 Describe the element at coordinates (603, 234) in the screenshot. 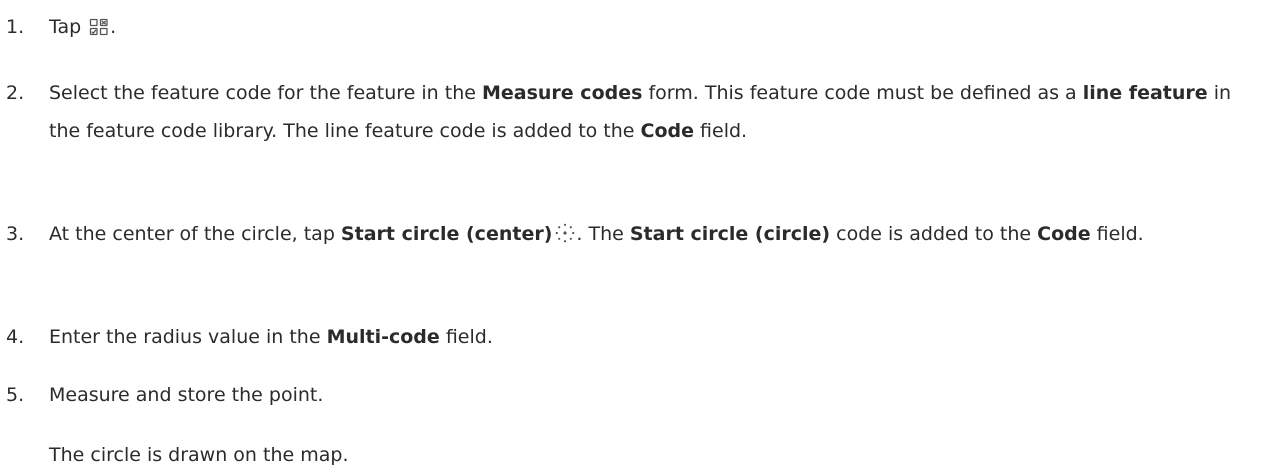

I see `step-text-part: . The` at that location.